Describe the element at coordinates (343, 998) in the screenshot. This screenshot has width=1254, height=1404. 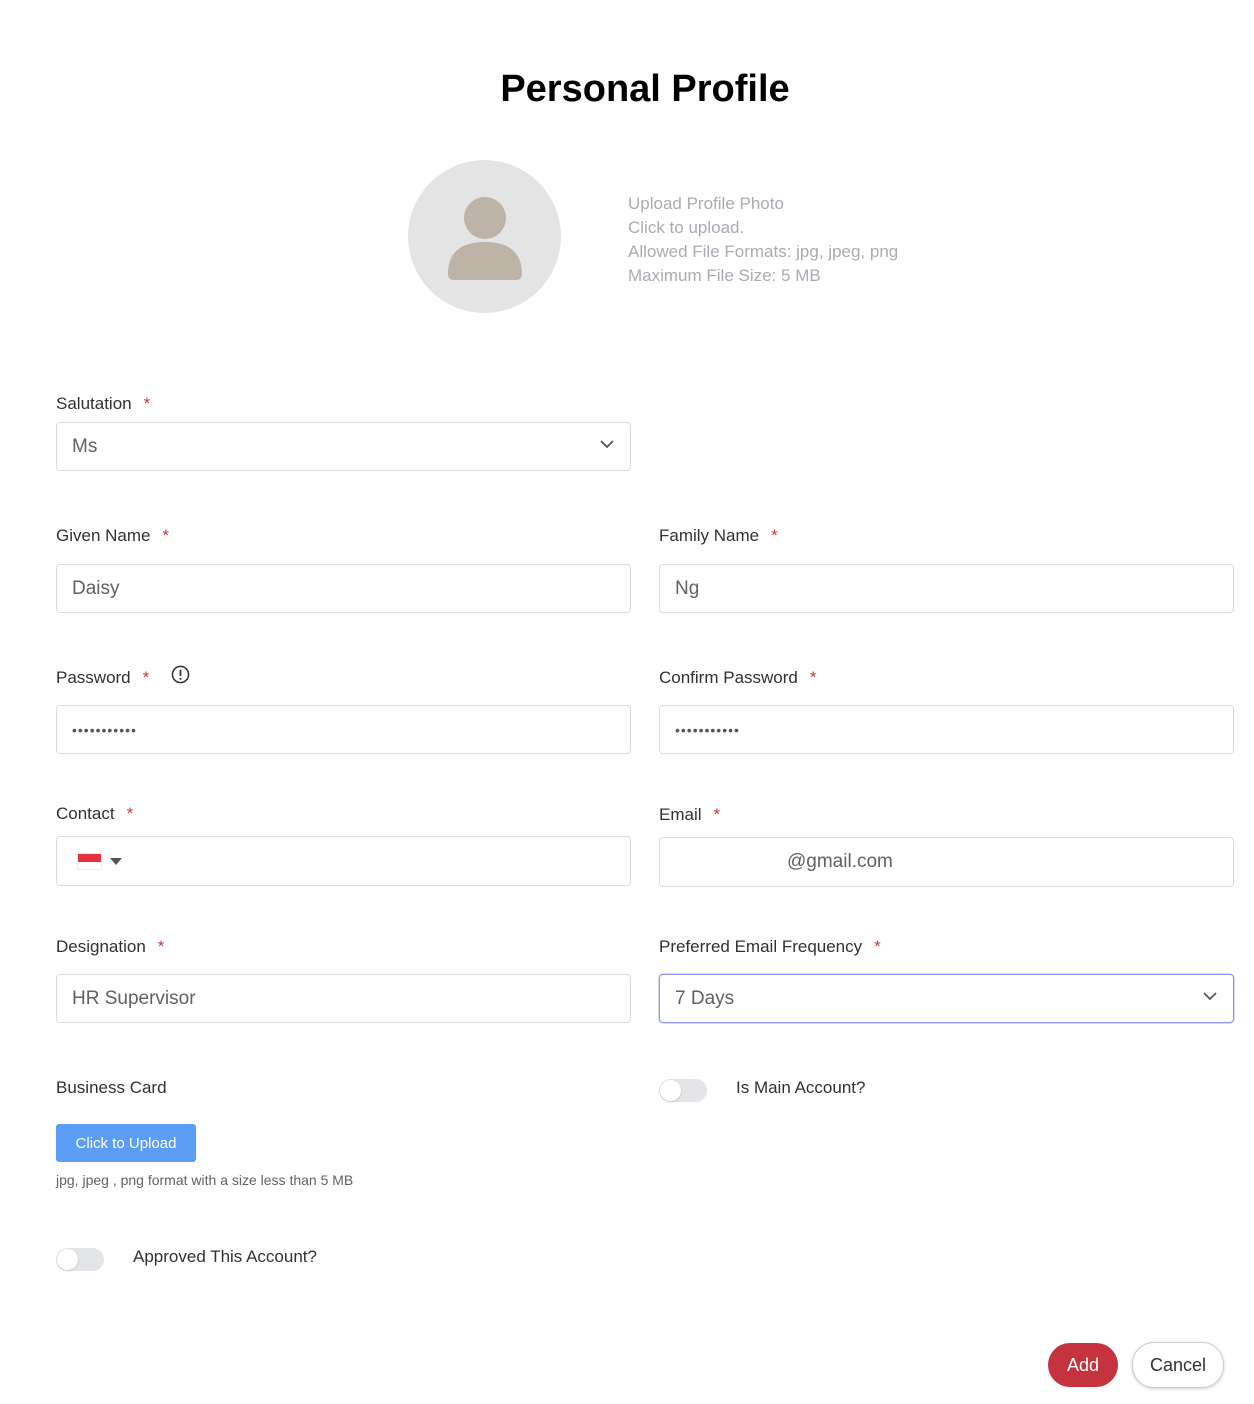
I see `designation-input: HR Supervisor` at that location.